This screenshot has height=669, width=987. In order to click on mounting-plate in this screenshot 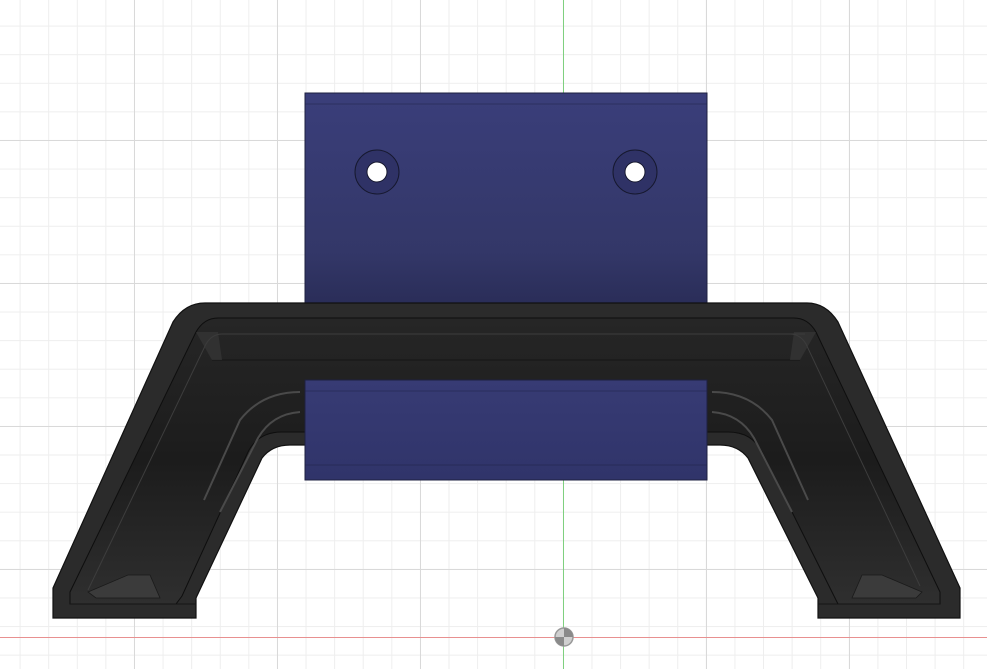, I will do `click(506, 199)`.